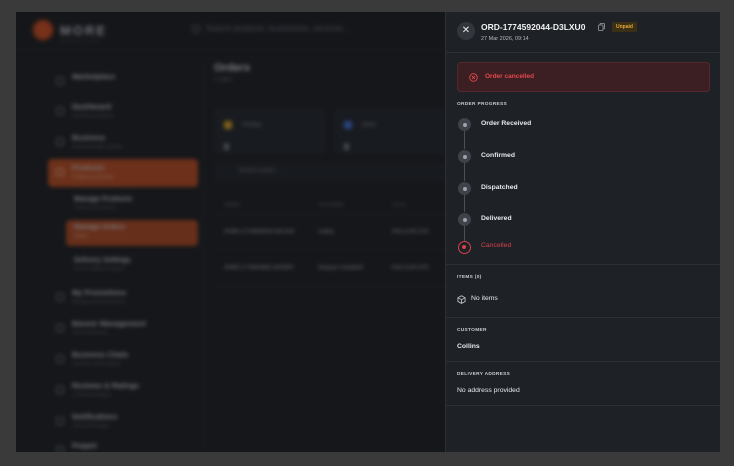 This screenshot has height=466, width=734. I want to click on column-header: ORDER, so click(266, 204).